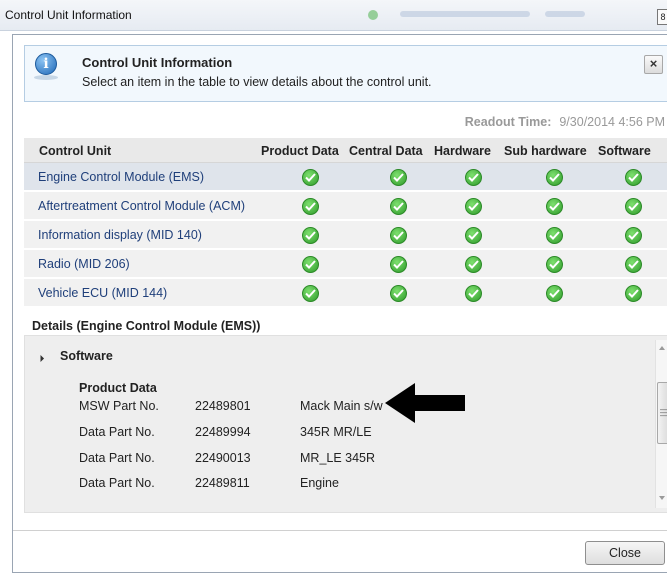 The height and width of the screenshot is (573, 667). What do you see at coordinates (102, 293) in the screenshot?
I see `control-unit-name: Vehicle ECU (MID 144)` at bounding box center [102, 293].